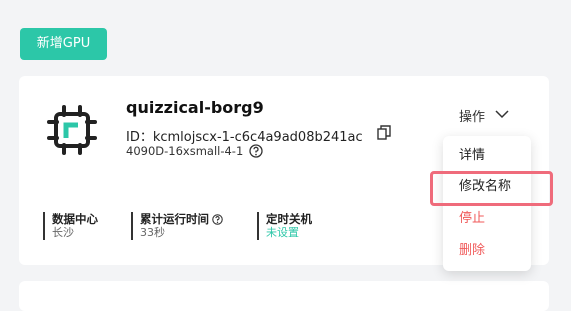 The height and width of the screenshot is (311, 571). What do you see at coordinates (195, 107) in the screenshot?
I see `instance-name: quizzical-borg9` at bounding box center [195, 107].